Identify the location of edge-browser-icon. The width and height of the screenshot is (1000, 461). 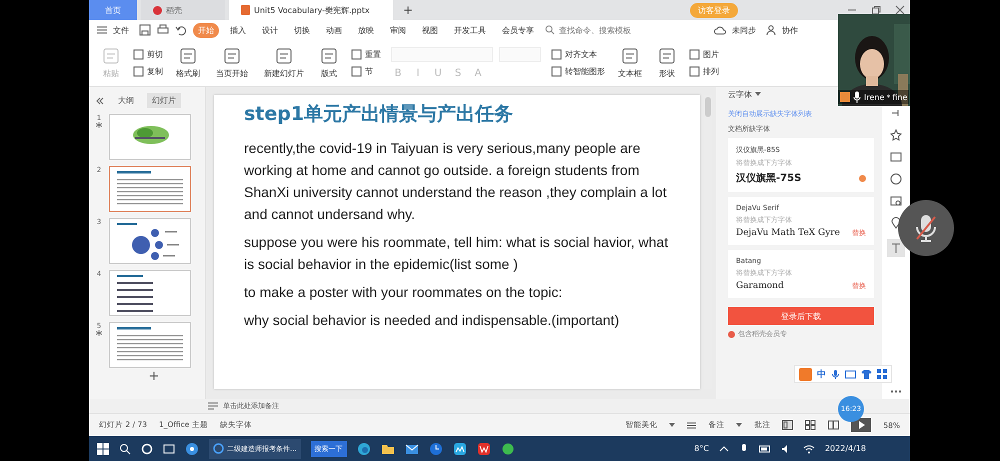
(363, 449).